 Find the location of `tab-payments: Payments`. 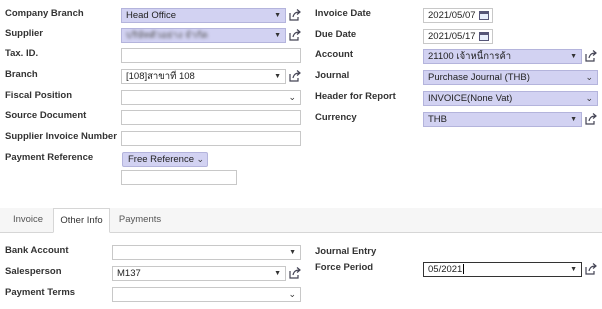

tab-payments: Payments is located at coordinates (140, 220).